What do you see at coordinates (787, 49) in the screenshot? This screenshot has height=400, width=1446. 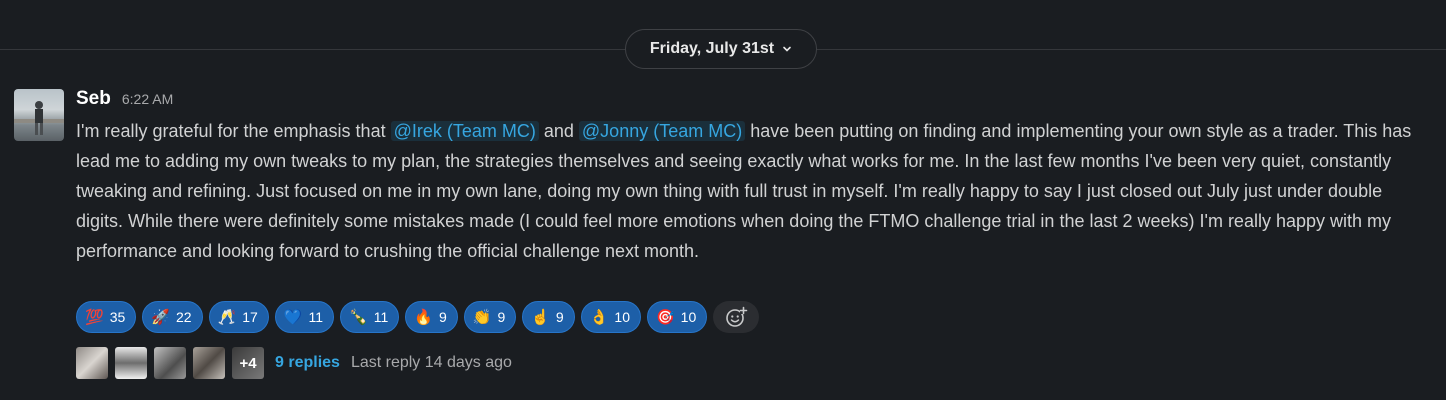 I see `chevron-down-icon` at bounding box center [787, 49].